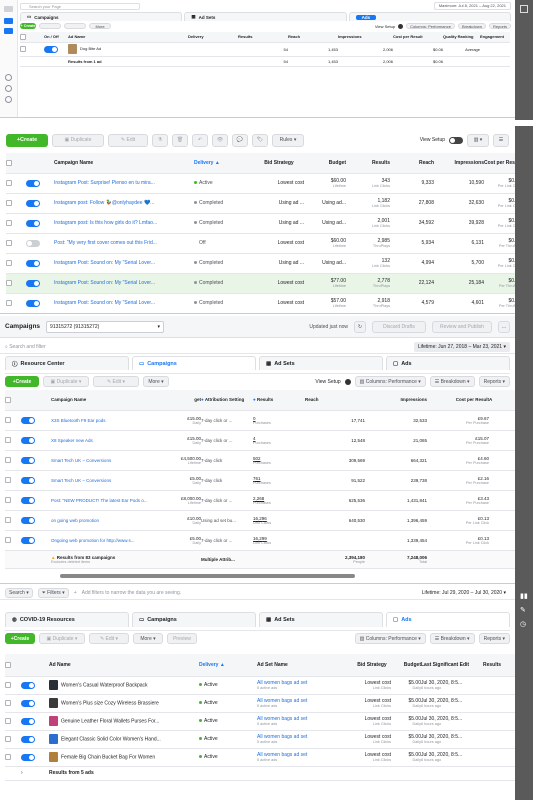 Image resolution: width=533 pixels, height=800 pixels. What do you see at coordinates (53, 592) in the screenshot?
I see `filters-button: ⏷ Filters ▾` at bounding box center [53, 592].